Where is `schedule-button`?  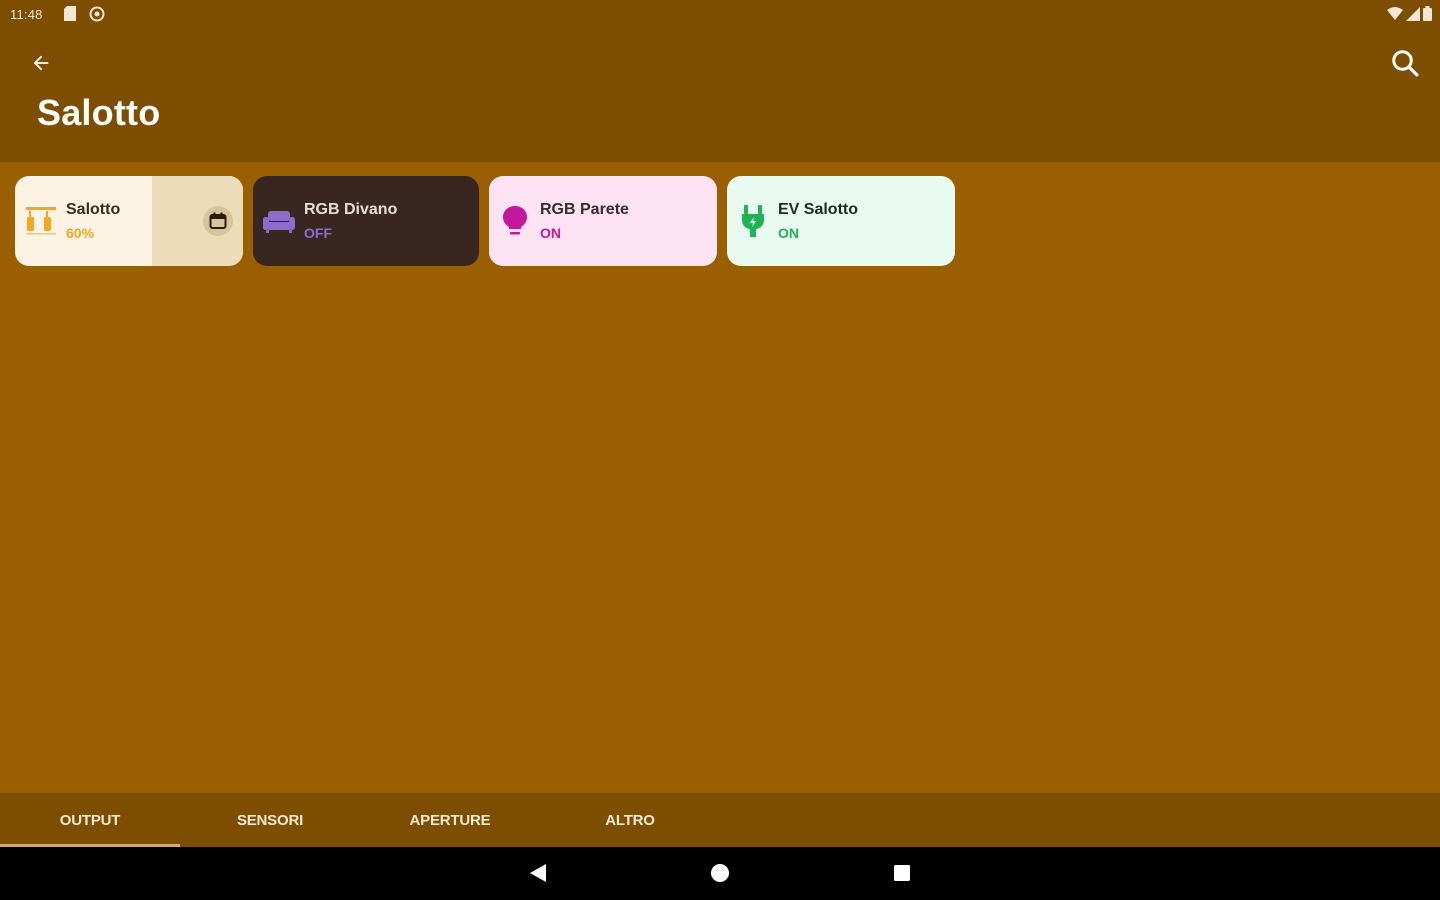 schedule-button is located at coordinates (218, 221).